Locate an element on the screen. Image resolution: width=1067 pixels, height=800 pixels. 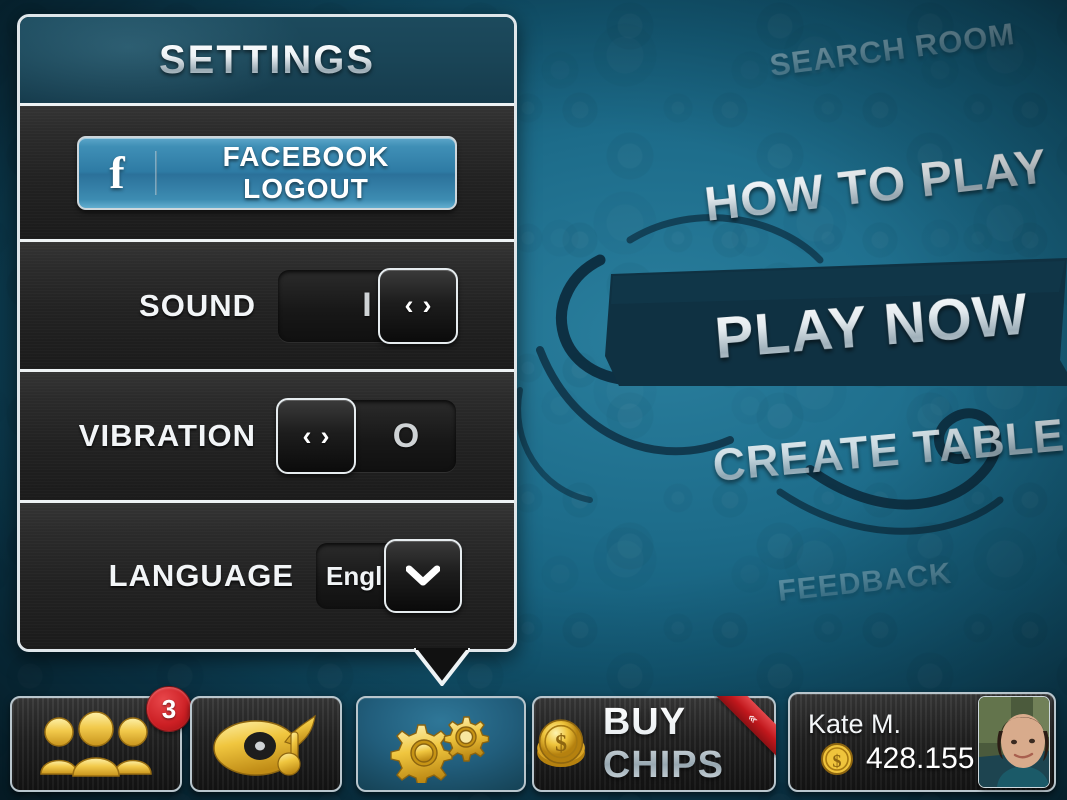
settings-row-vibration: VIBRATION O ‹ › is located at coordinates (267, 437).